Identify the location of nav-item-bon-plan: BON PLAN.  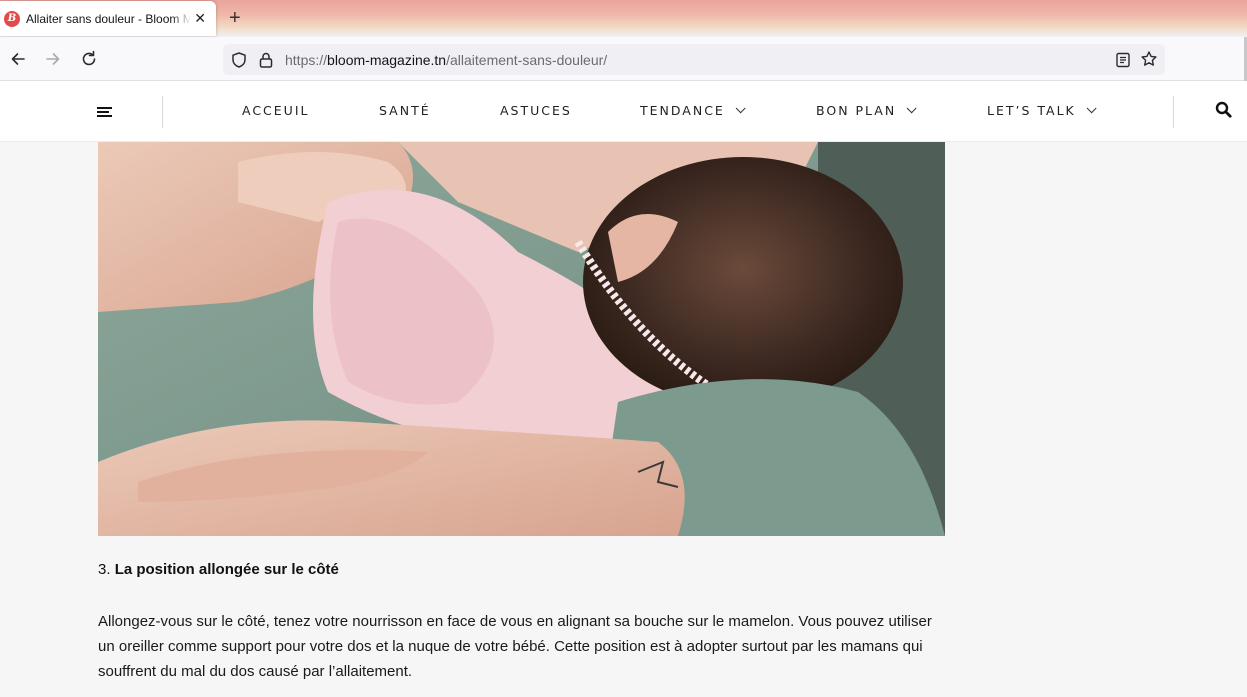
(866, 110).